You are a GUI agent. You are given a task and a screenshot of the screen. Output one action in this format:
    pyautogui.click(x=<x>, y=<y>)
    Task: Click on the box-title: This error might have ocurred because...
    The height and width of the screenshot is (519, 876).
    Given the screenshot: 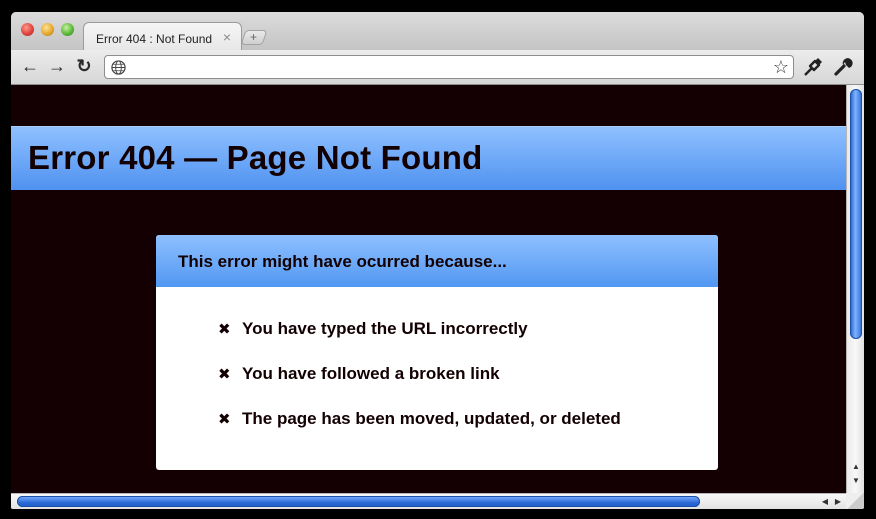 What is the action you would take?
    pyautogui.click(x=342, y=261)
    